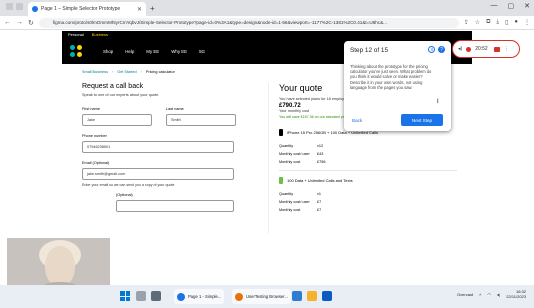 Image resolution: width=534 pixels, height=308 pixels. Describe the element at coordinates (14, 6) in the screenshot. I see `tab-actions` at that location.